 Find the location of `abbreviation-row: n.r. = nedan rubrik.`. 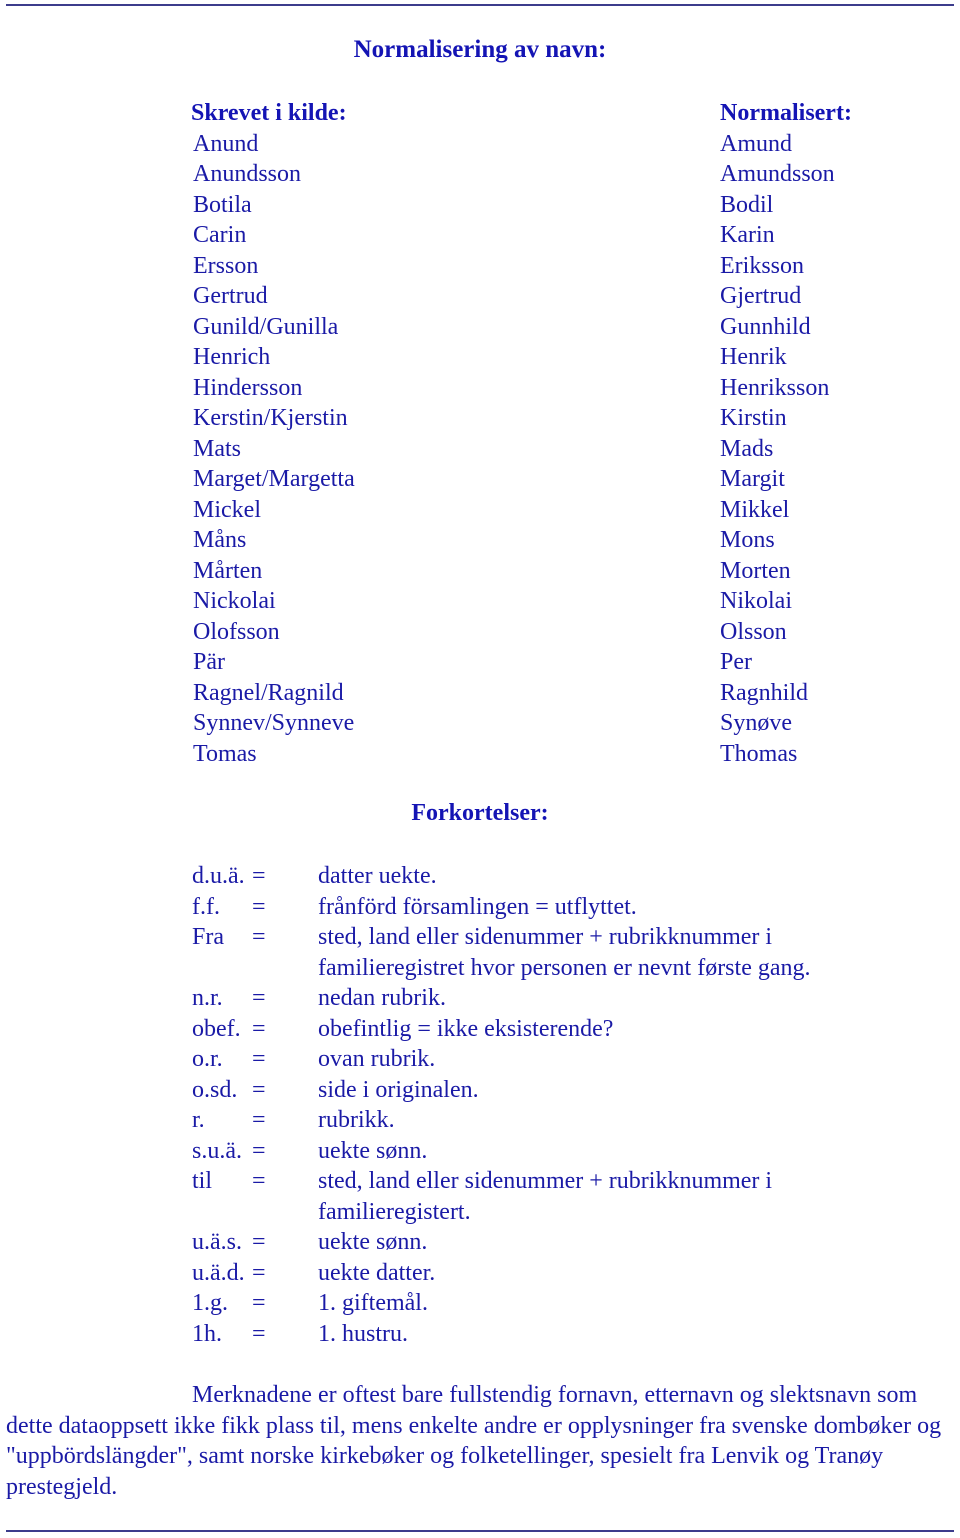

abbreviation-row: n.r. = nedan rubrik. is located at coordinates (562, 998).